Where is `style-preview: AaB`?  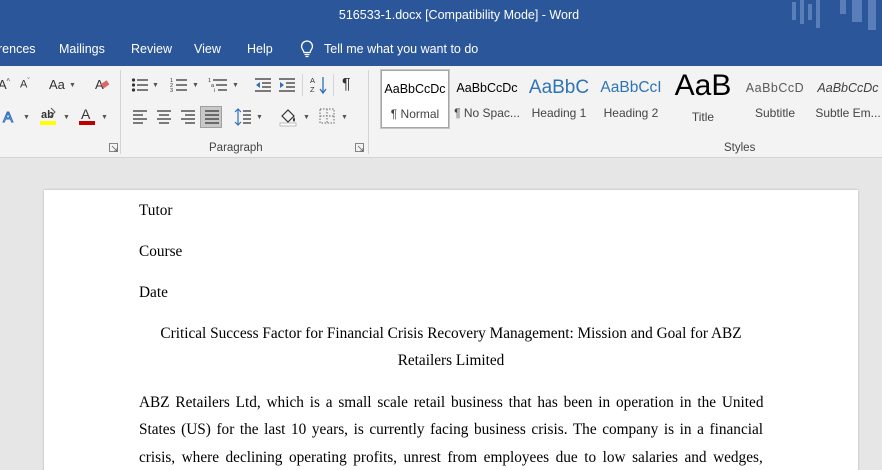
style-preview: AaB is located at coordinates (703, 86).